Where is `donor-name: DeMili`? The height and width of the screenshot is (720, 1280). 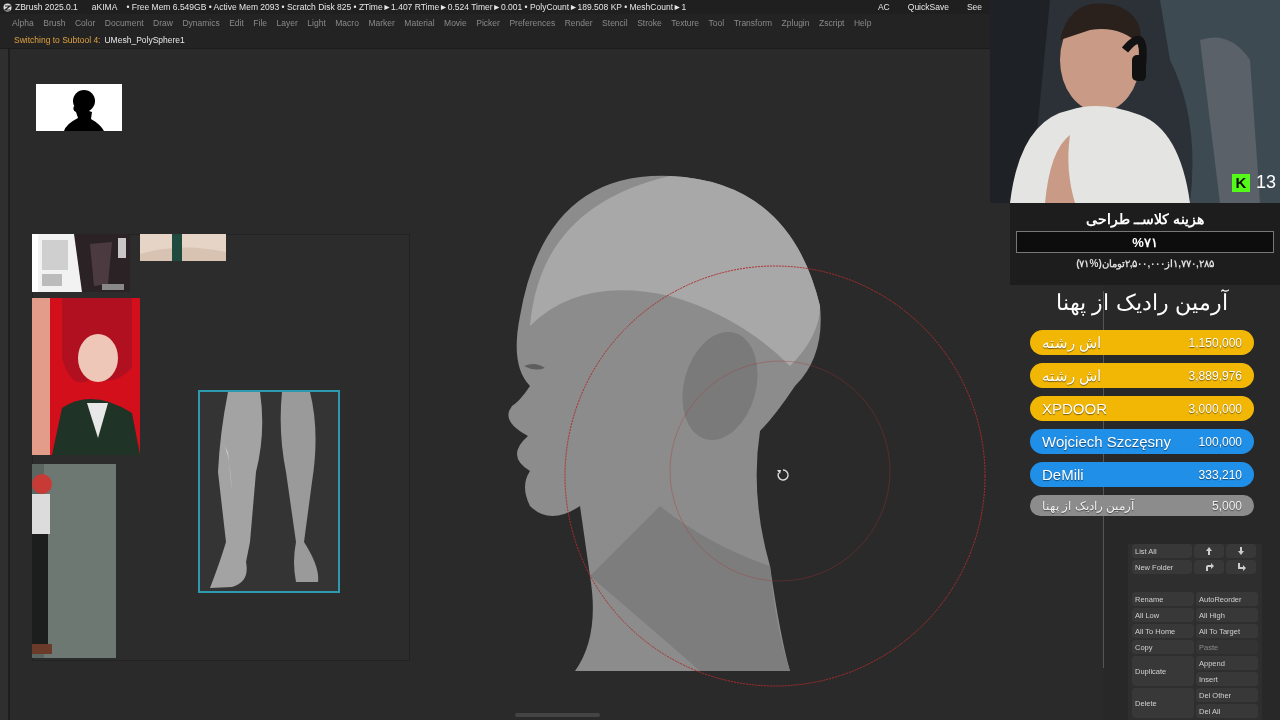
donor-name: DeMili is located at coordinates (1063, 474).